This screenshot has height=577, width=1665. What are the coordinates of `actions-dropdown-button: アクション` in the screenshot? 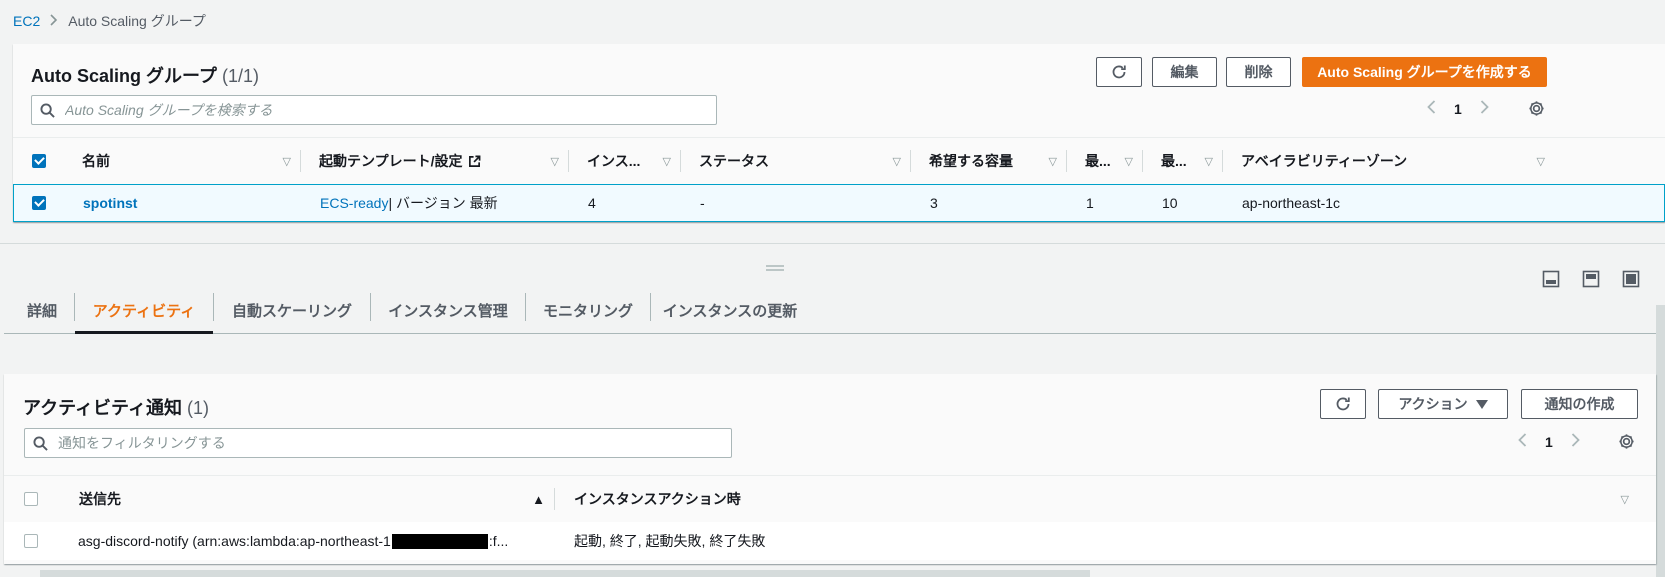 It's located at (1443, 404).